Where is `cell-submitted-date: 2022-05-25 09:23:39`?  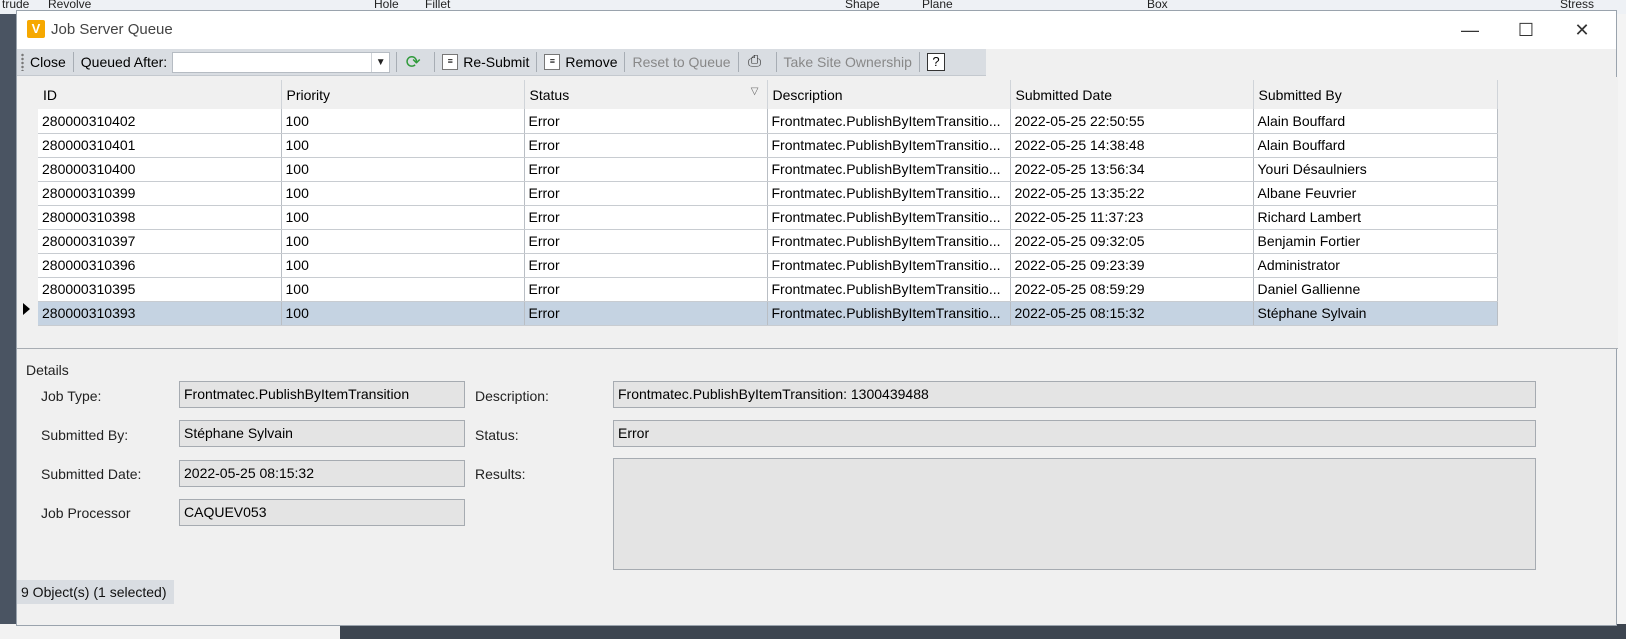 cell-submitted-date: 2022-05-25 09:23:39 is located at coordinates (1132, 265).